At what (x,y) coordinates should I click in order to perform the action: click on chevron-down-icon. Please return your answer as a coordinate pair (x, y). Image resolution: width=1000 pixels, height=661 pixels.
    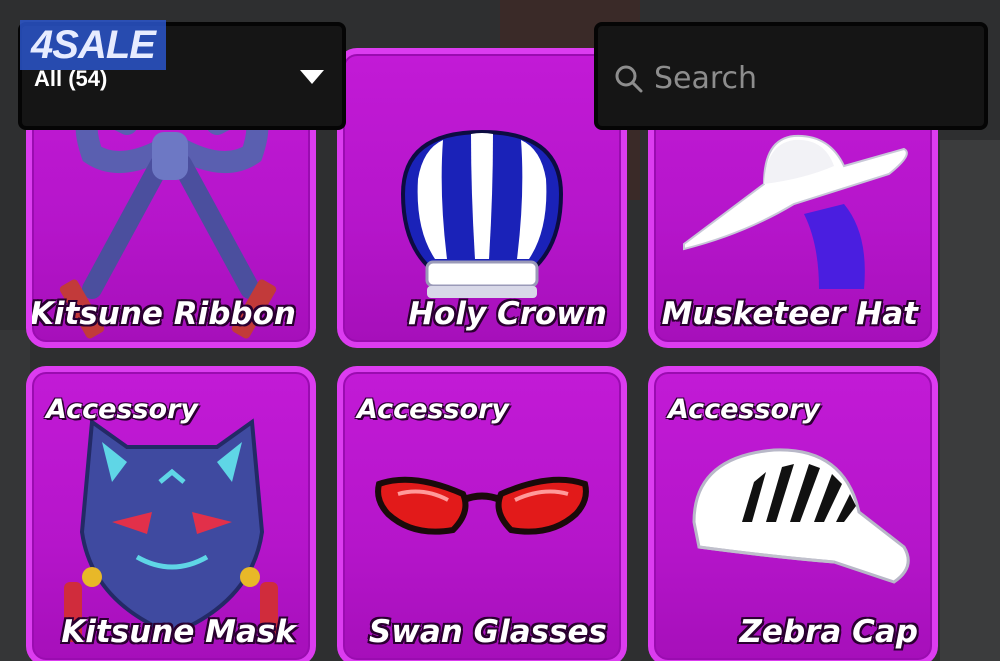
    Looking at the image, I should click on (312, 77).